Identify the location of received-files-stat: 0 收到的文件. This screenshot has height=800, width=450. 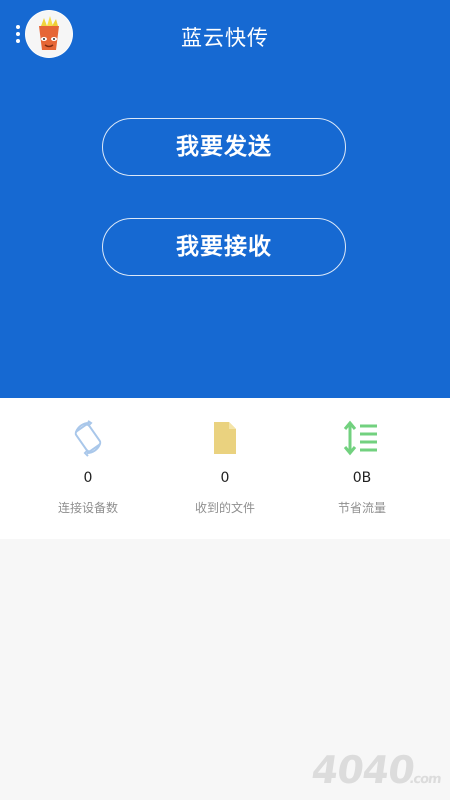
(225, 468).